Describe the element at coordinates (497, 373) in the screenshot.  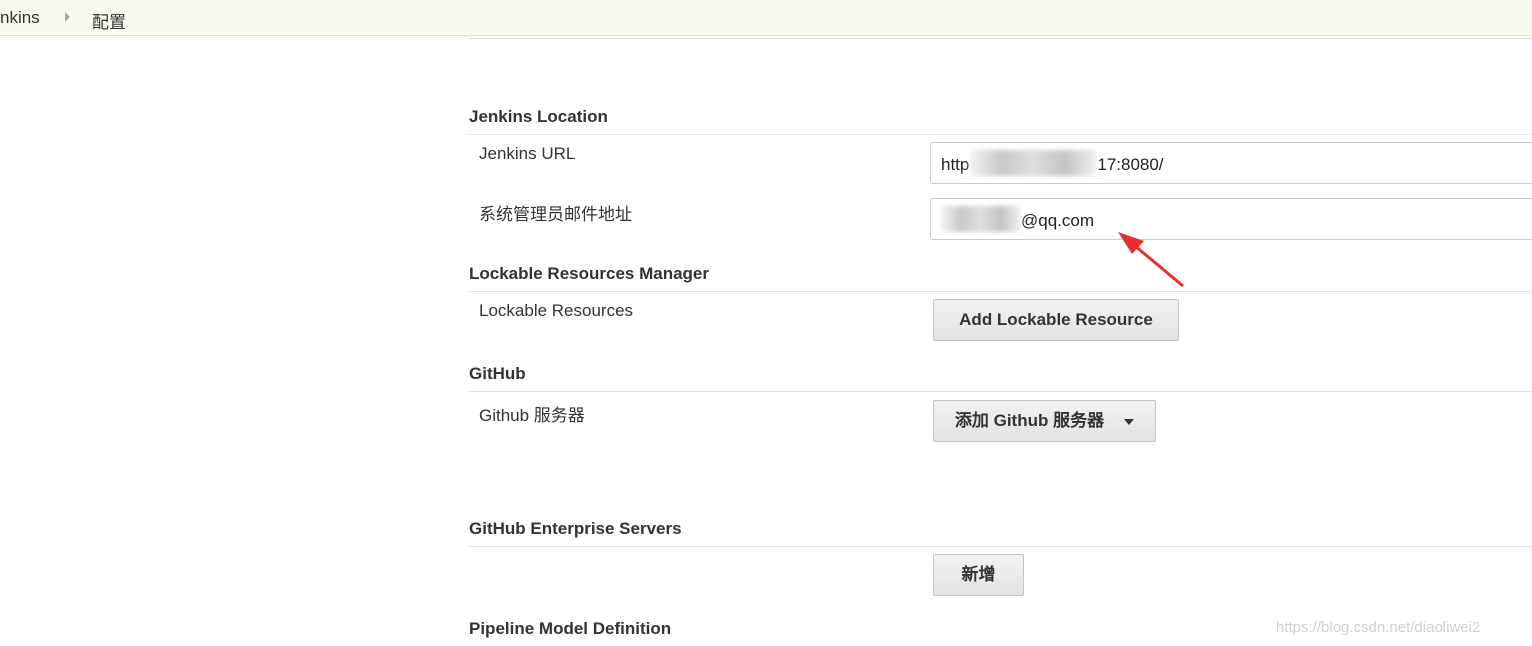
I see `section-title-github: GitHub` at that location.